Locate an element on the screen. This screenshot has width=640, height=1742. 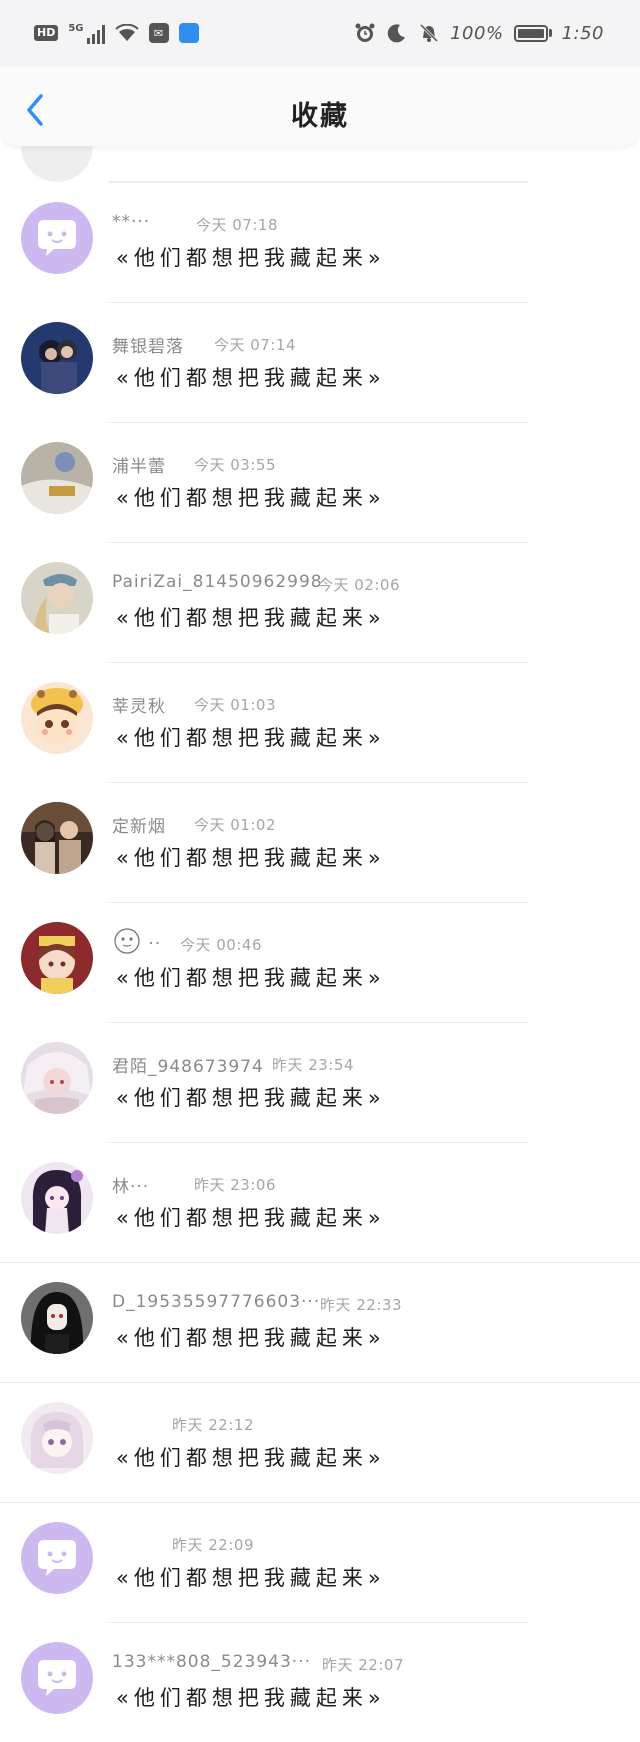
list-item: **··· 今天 07:18 «他们都想把我藏起来» is located at coordinates (320, 242).